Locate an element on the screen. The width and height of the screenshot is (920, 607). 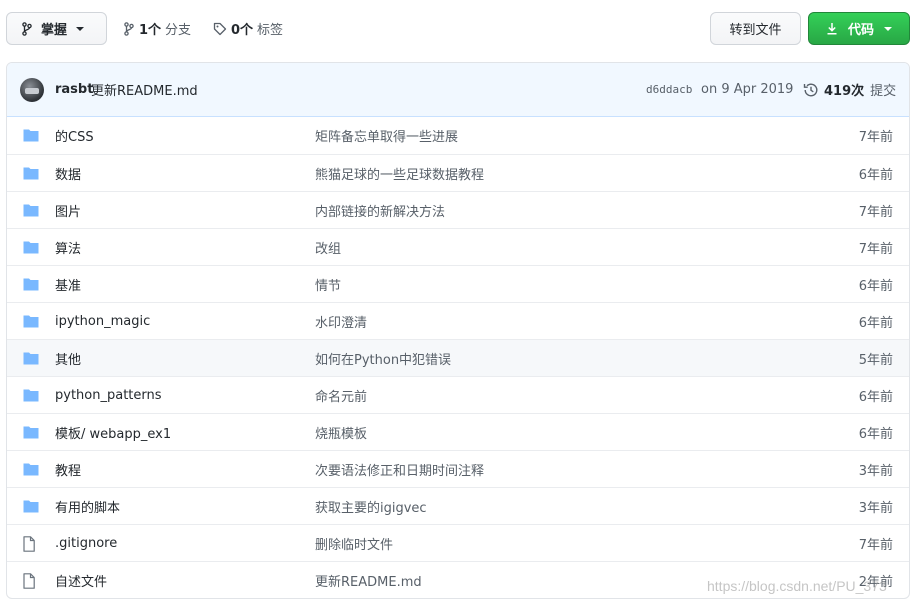
branches-link: 1个 分支 is located at coordinates (157, 28).